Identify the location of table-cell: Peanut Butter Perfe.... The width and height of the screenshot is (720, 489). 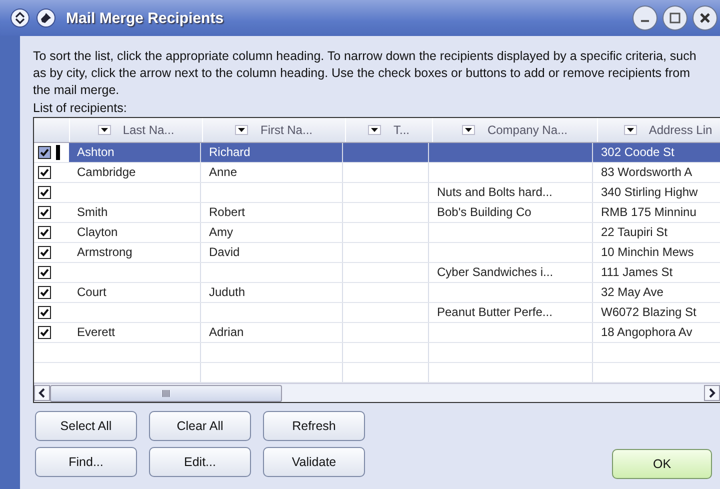
(511, 312).